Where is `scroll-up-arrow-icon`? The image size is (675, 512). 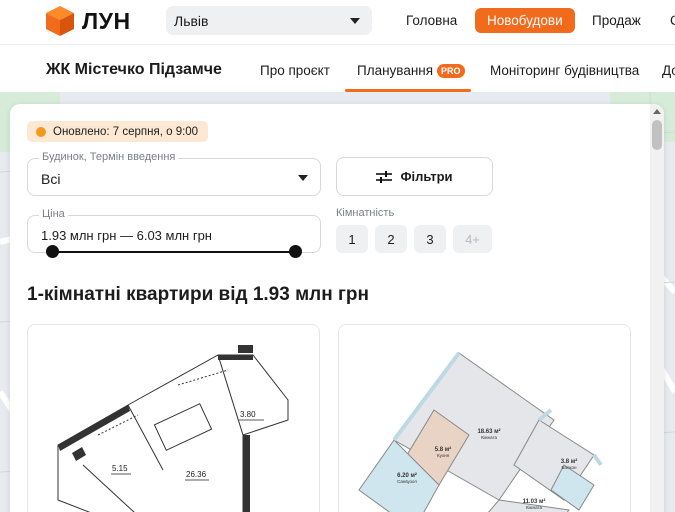 scroll-up-arrow-icon is located at coordinates (657, 111).